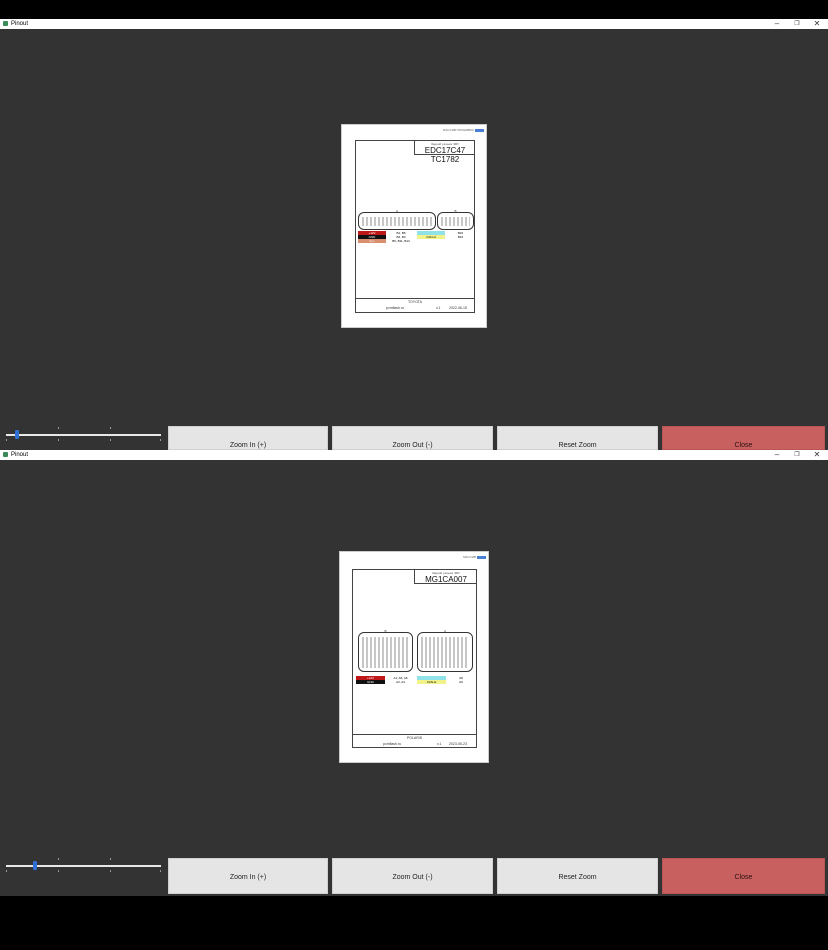 The height and width of the screenshot is (950, 828). Describe the element at coordinates (415, 302) in the screenshot. I see `footer-brand: TOYOTA` at that location.